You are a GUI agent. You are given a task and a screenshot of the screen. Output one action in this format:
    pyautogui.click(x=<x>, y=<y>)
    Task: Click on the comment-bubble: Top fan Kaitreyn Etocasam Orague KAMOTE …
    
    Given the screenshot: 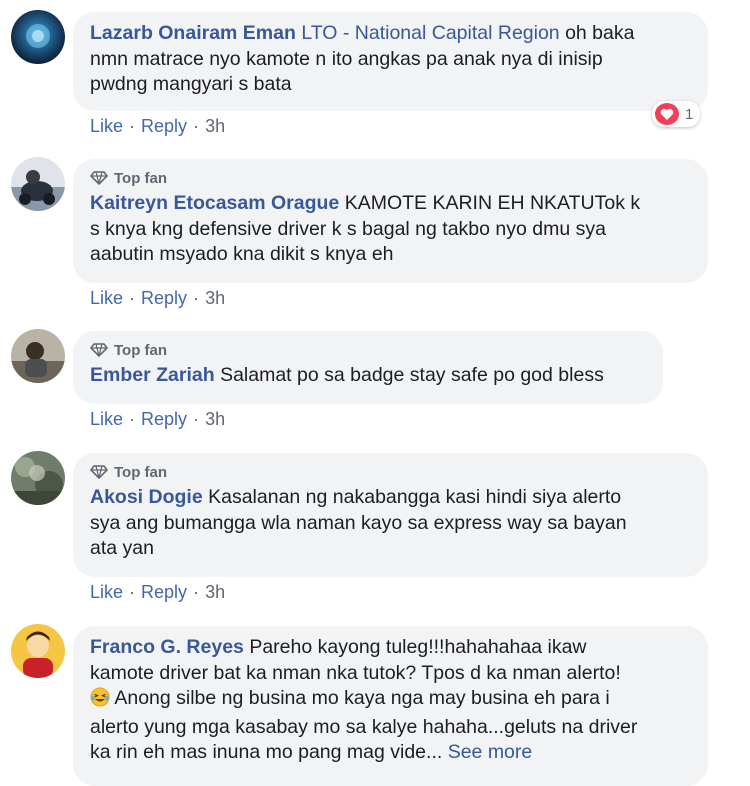 What is the action you would take?
    pyautogui.click(x=390, y=221)
    